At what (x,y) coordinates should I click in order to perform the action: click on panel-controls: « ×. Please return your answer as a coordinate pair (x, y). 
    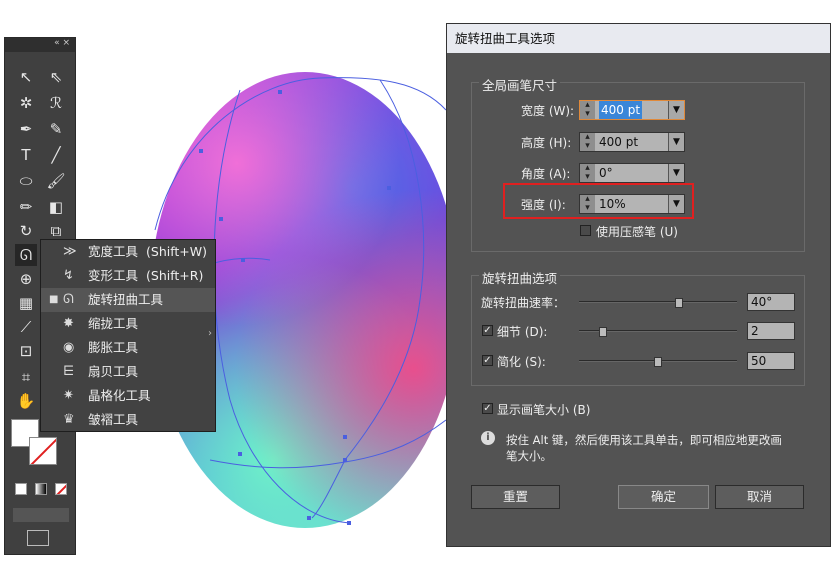
    Looking at the image, I should click on (40, 45).